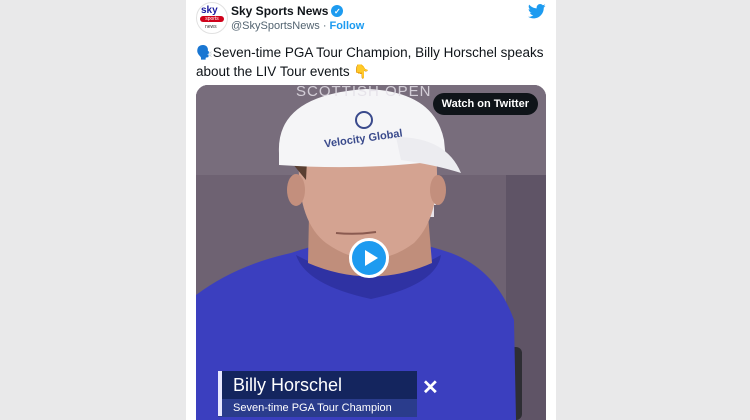  Describe the element at coordinates (485, 104) in the screenshot. I see `watch-on-twitter-button: Watch on Twitter` at that location.